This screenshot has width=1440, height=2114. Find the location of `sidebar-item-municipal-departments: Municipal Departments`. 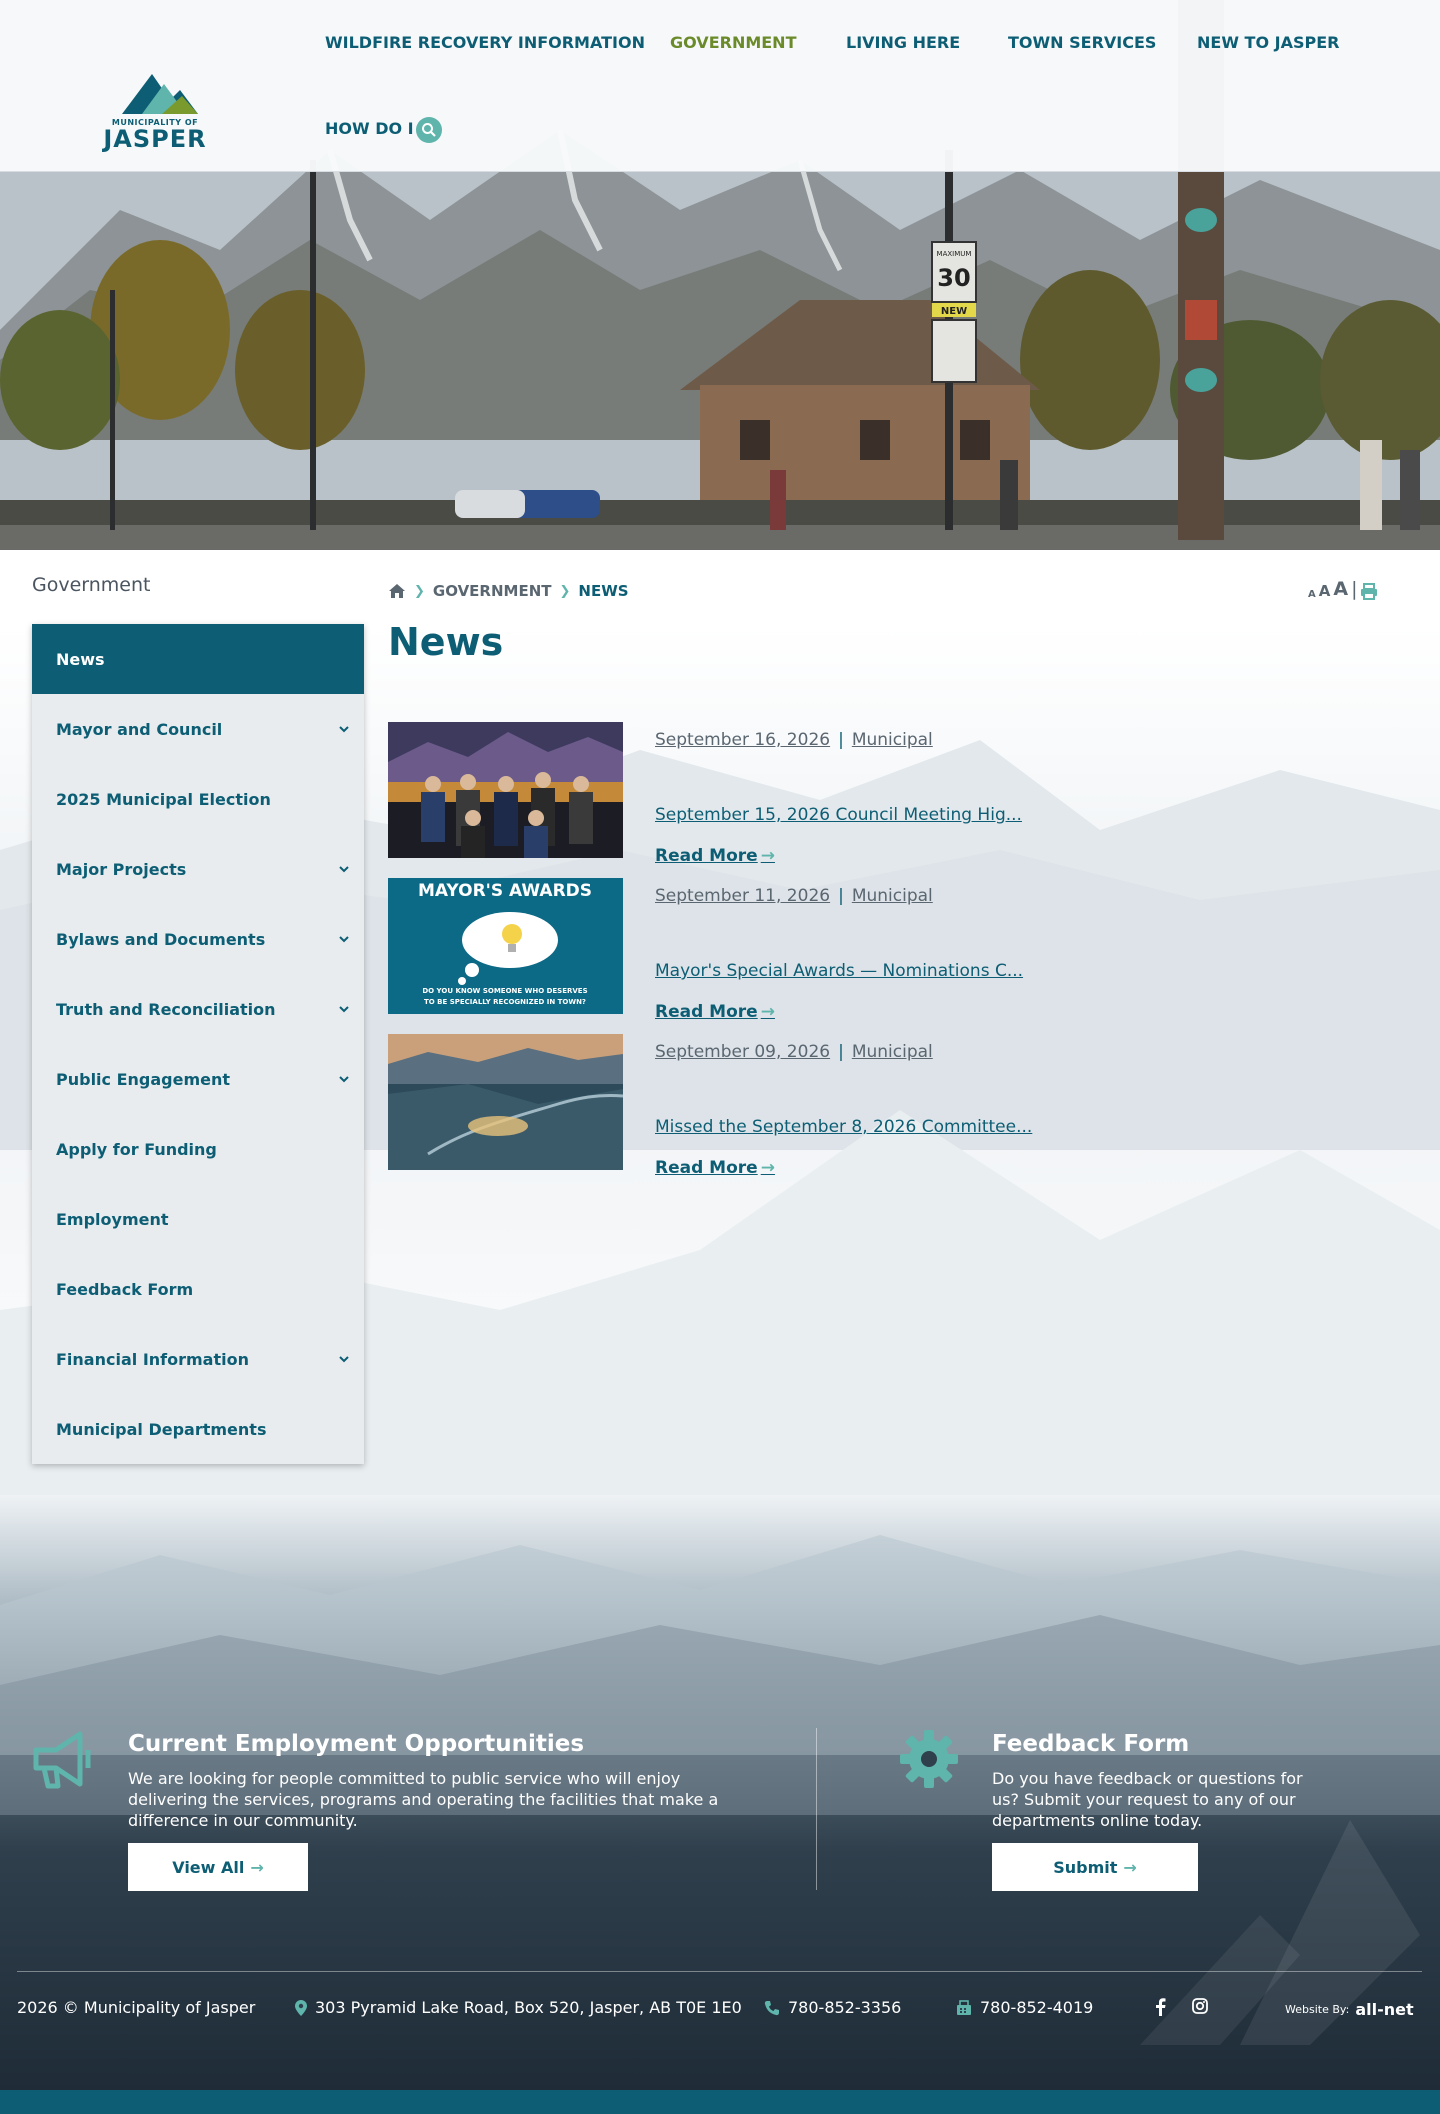

sidebar-item-municipal-departments: Municipal Departments is located at coordinates (198, 1429).